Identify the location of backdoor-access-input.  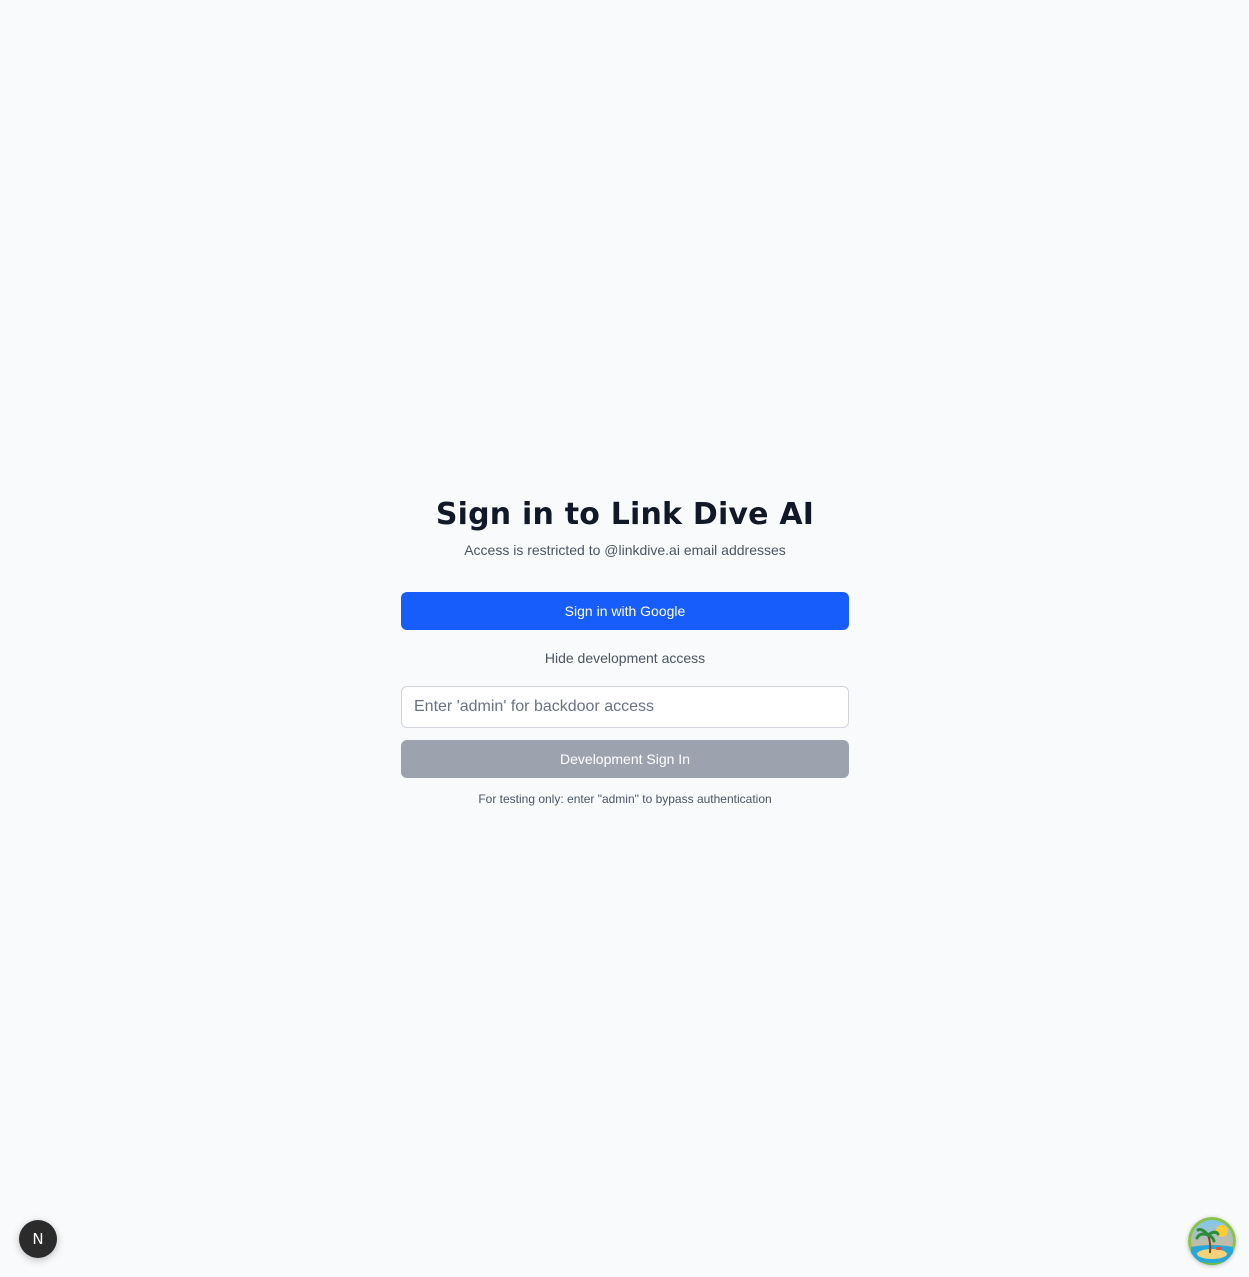
(625, 707).